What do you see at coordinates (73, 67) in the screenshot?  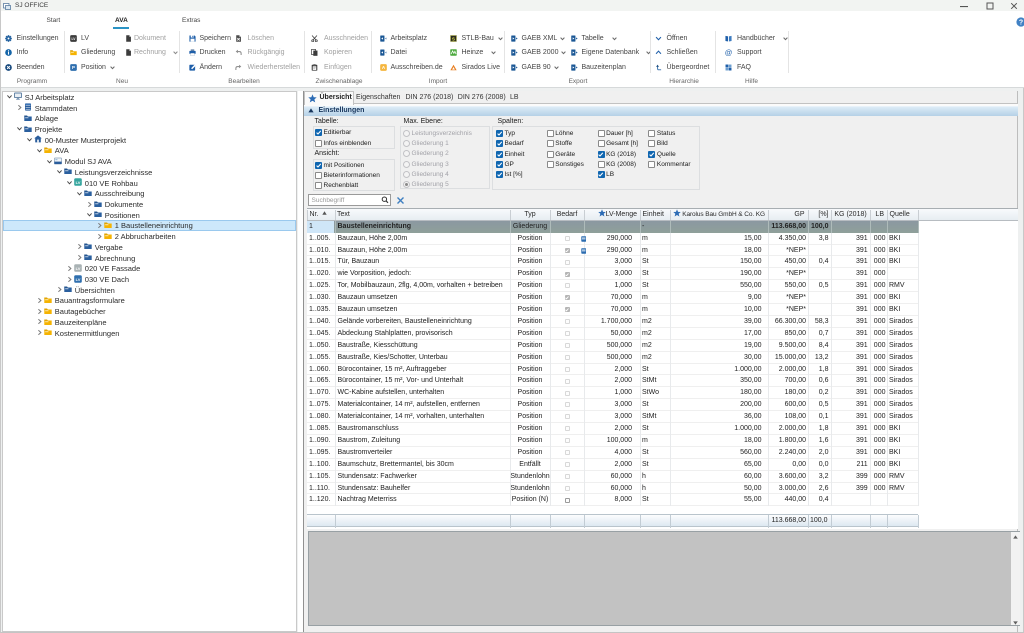 I see `svg-text: P` at bounding box center [73, 67].